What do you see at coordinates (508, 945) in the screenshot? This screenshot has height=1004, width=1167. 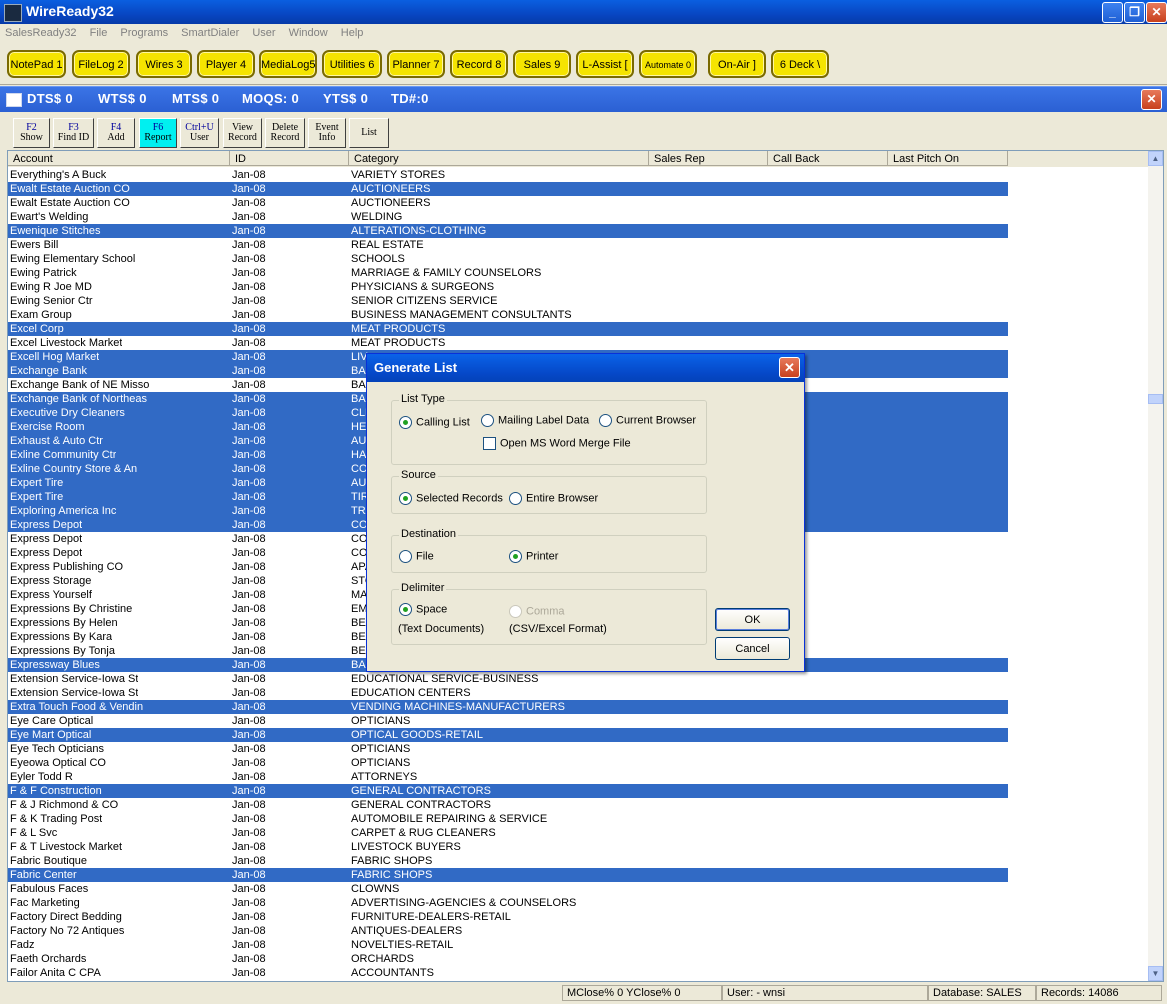 I see `table-row: Fadz Jan-08 NOVELTIES-RETAIL` at bounding box center [508, 945].